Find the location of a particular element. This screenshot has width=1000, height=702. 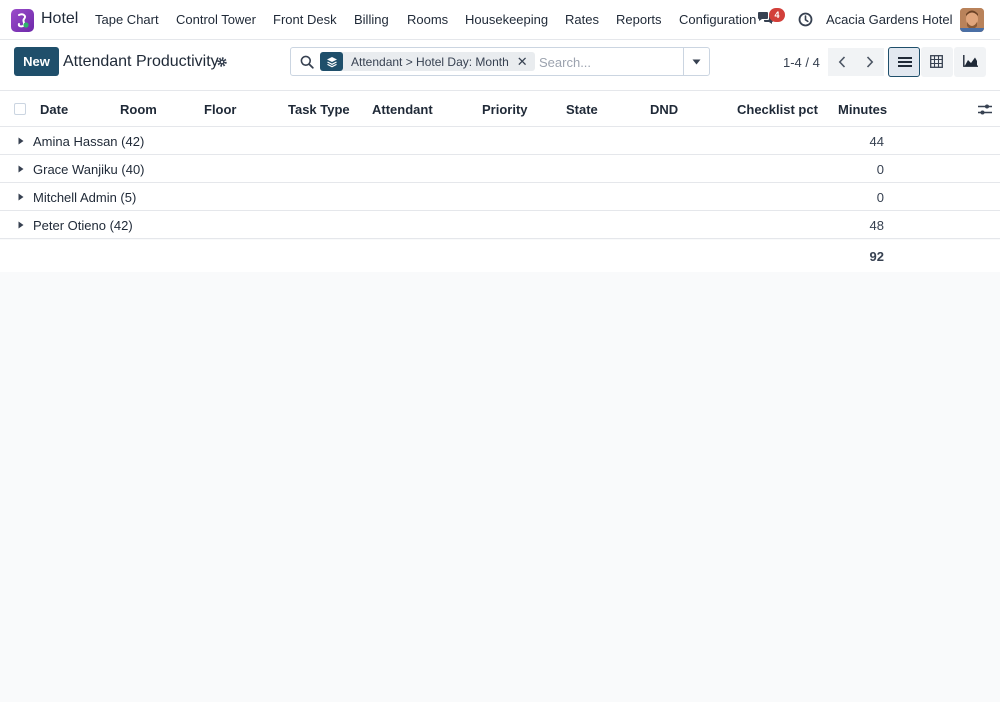

chevron-right-icon is located at coordinates (870, 62).